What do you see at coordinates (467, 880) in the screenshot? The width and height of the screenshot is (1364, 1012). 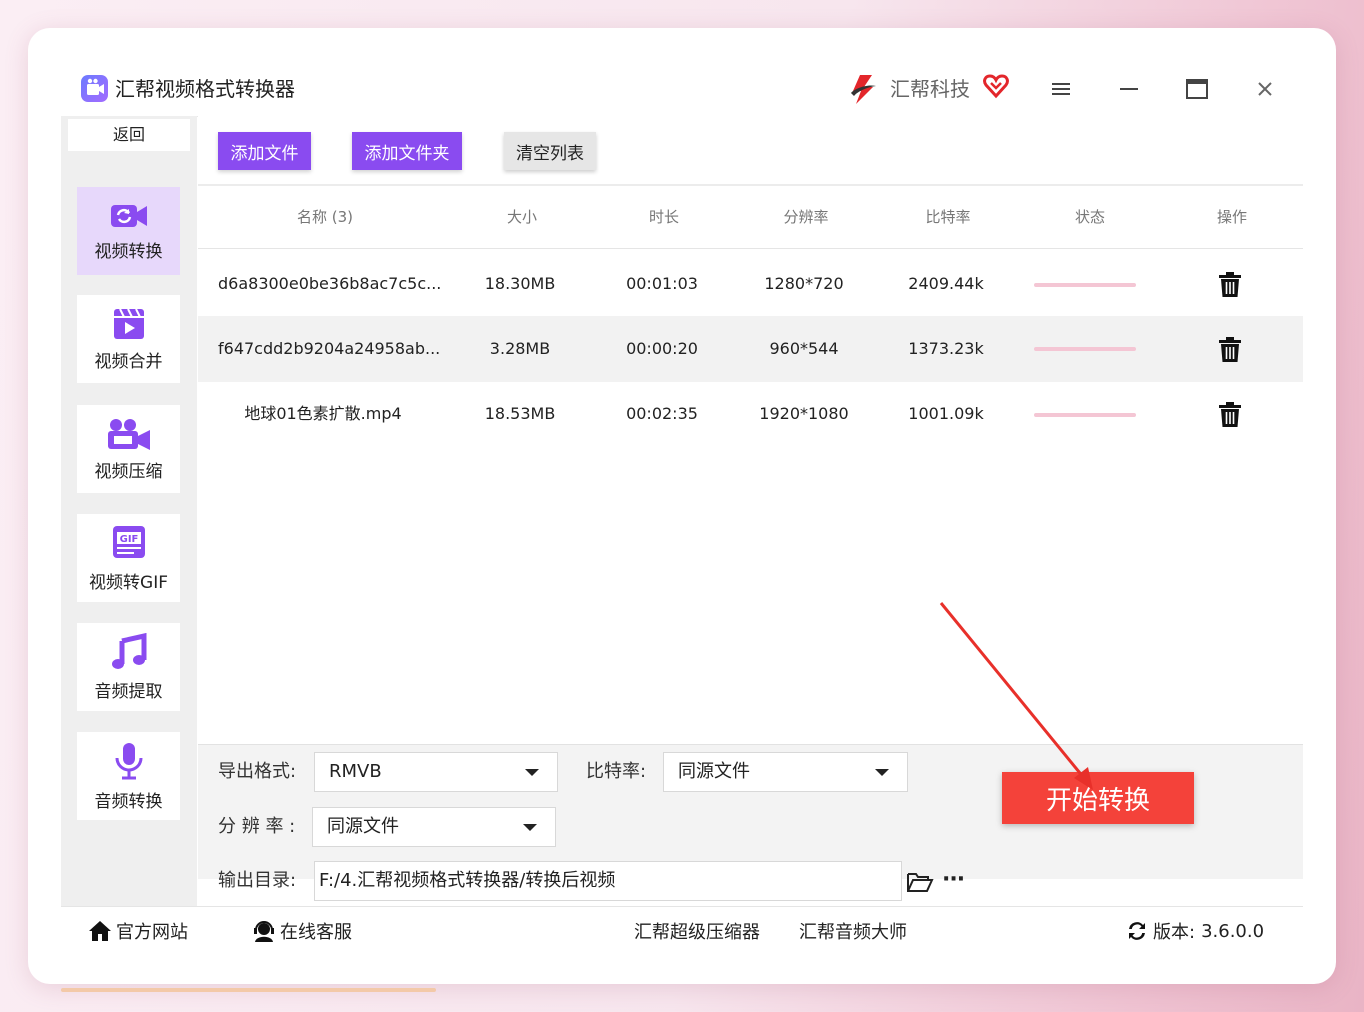 I see `output-path-value: F:/4.汇帮视频格式转换器/转换后视频` at bounding box center [467, 880].